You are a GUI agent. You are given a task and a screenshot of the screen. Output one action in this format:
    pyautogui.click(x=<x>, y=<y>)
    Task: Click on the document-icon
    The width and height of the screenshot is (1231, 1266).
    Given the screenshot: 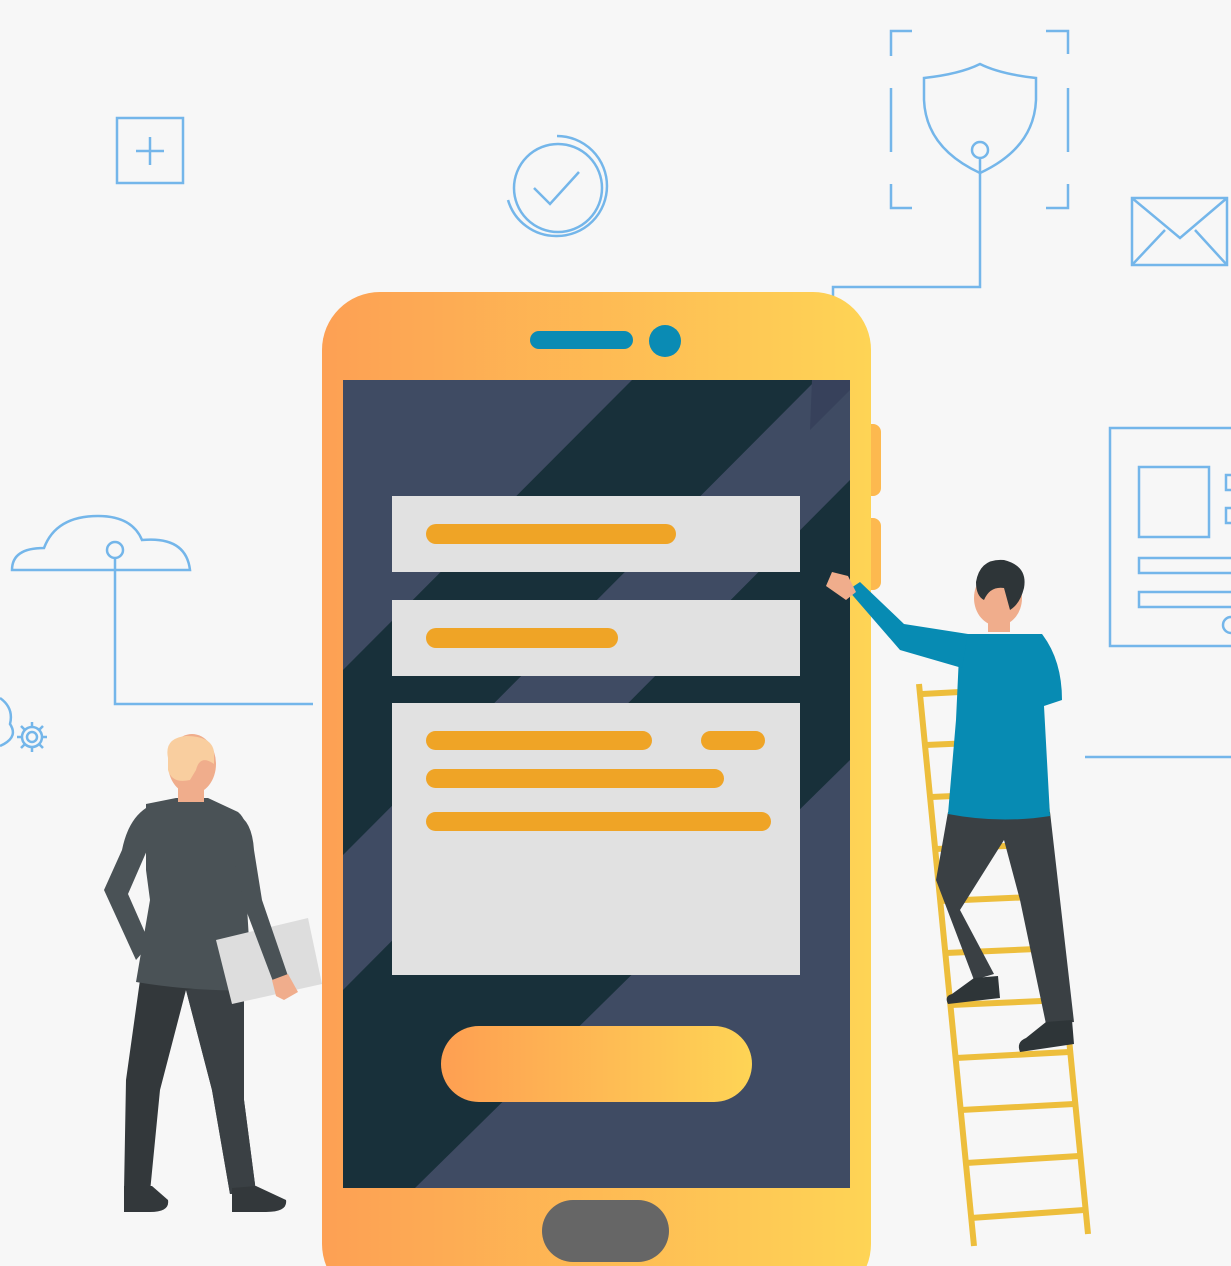 What is the action you would take?
    pyautogui.click(x=1158, y=592)
    